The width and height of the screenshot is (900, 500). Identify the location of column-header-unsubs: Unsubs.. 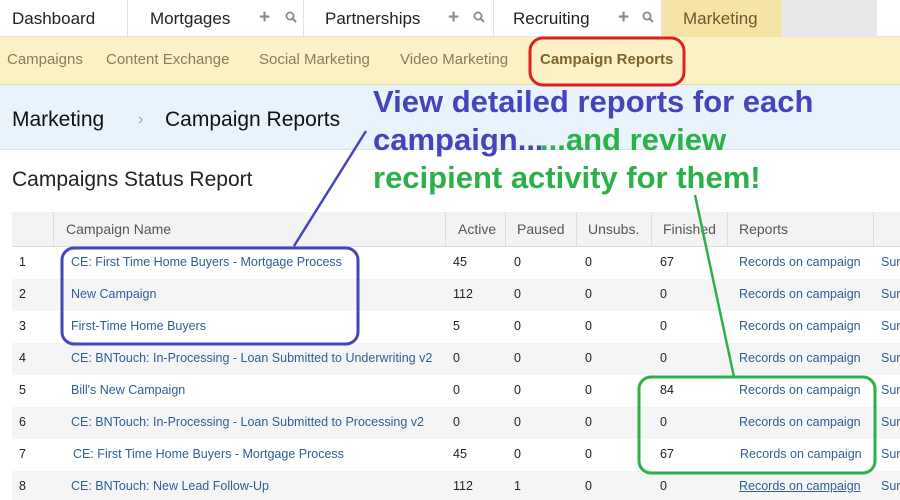
(613, 229).